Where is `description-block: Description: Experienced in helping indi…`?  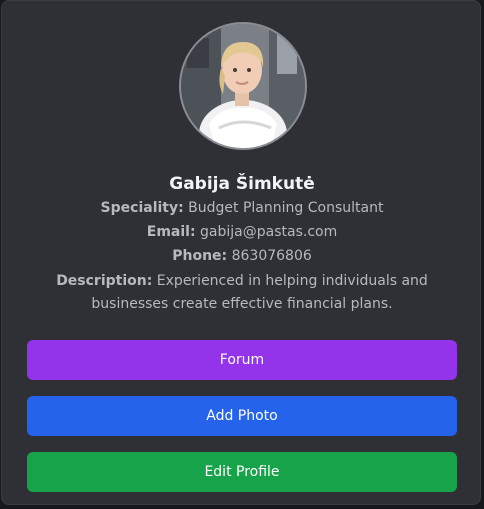
description-block: Description: Experienced in helping indi… is located at coordinates (242, 293).